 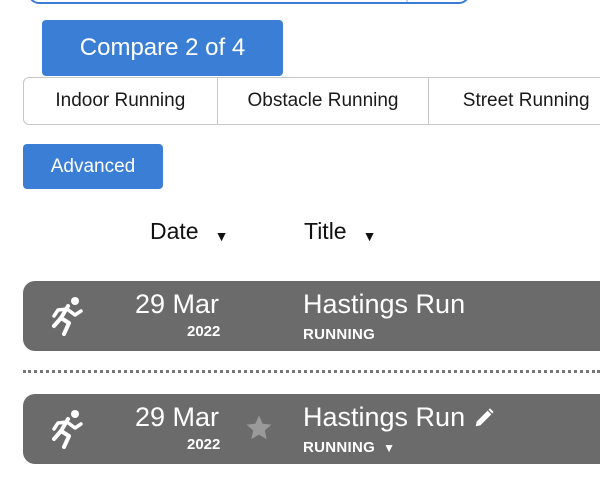 What do you see at coordinates (325, 231) in the screenshot?
I see `title-header-label: Title` at bounding box center [325, 231].